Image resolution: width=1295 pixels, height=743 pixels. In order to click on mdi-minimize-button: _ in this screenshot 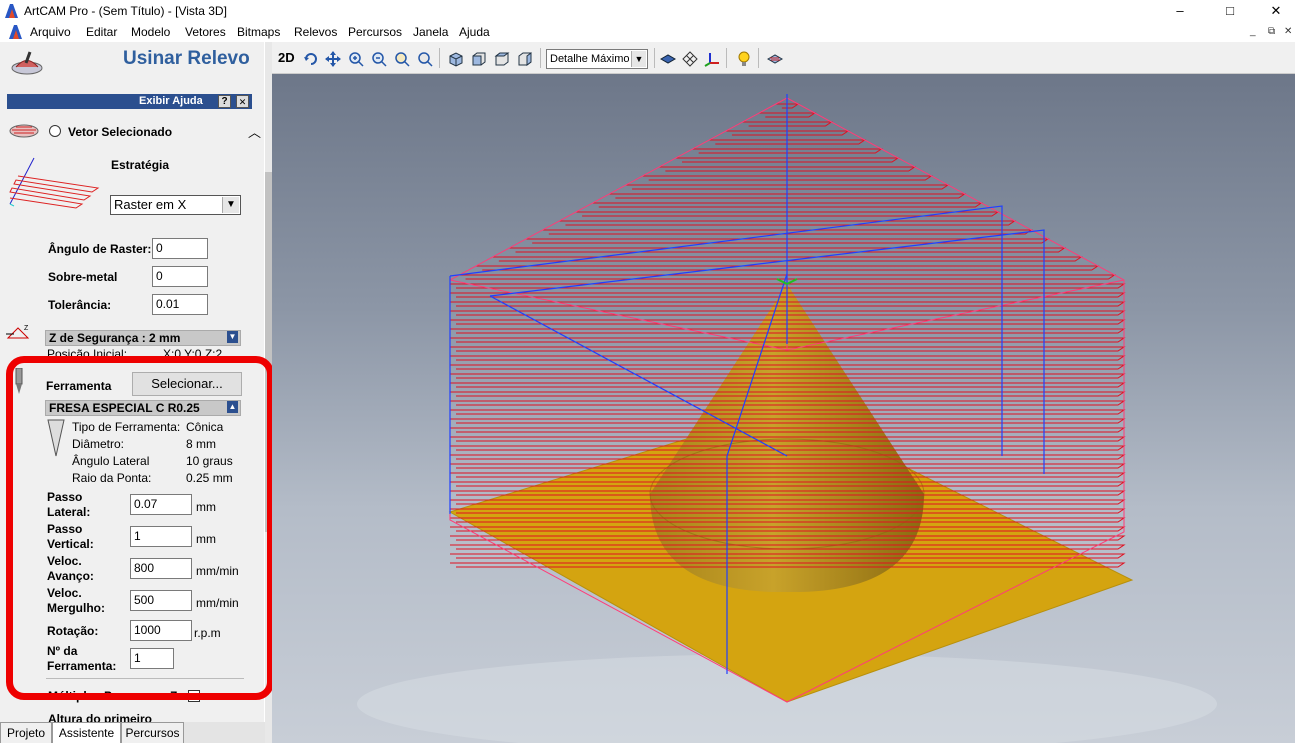, I will do `click(1253, 31)`.